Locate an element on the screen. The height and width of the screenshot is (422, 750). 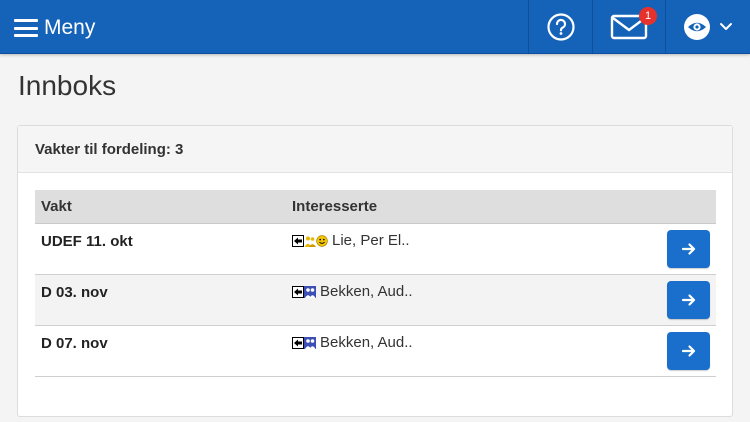
view-menu-button is located at coordinates (708, 27).